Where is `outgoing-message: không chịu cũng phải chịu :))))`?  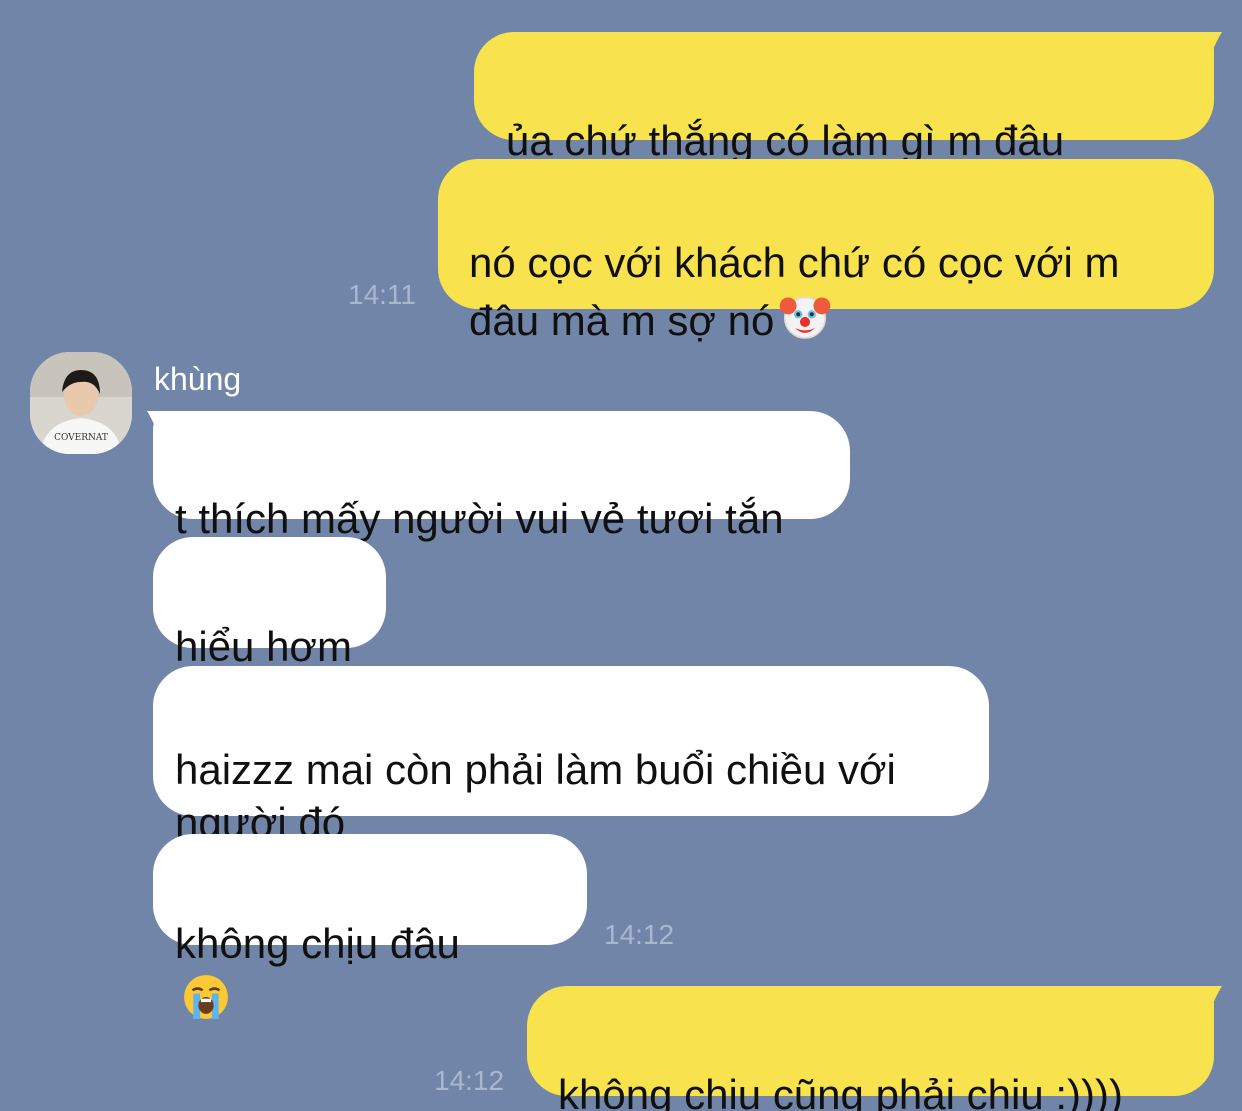 outgoing-message: không chịu cũng phải chịu :)))) is located at coordinates (870, 1048).